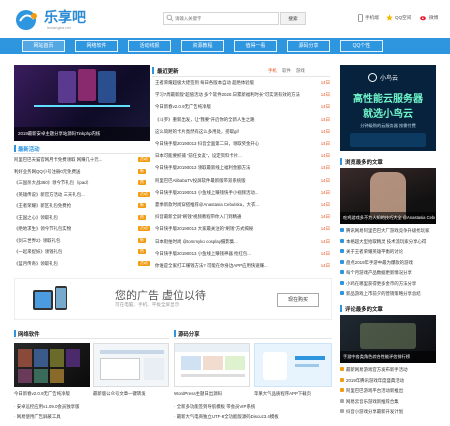  What do you see at coordinates (235, 120) in the screenshot?
I see `latest-item: 《斗罗》重新出发，让“我要”开启你的全新人生之路` at bounding box center [235, 120].